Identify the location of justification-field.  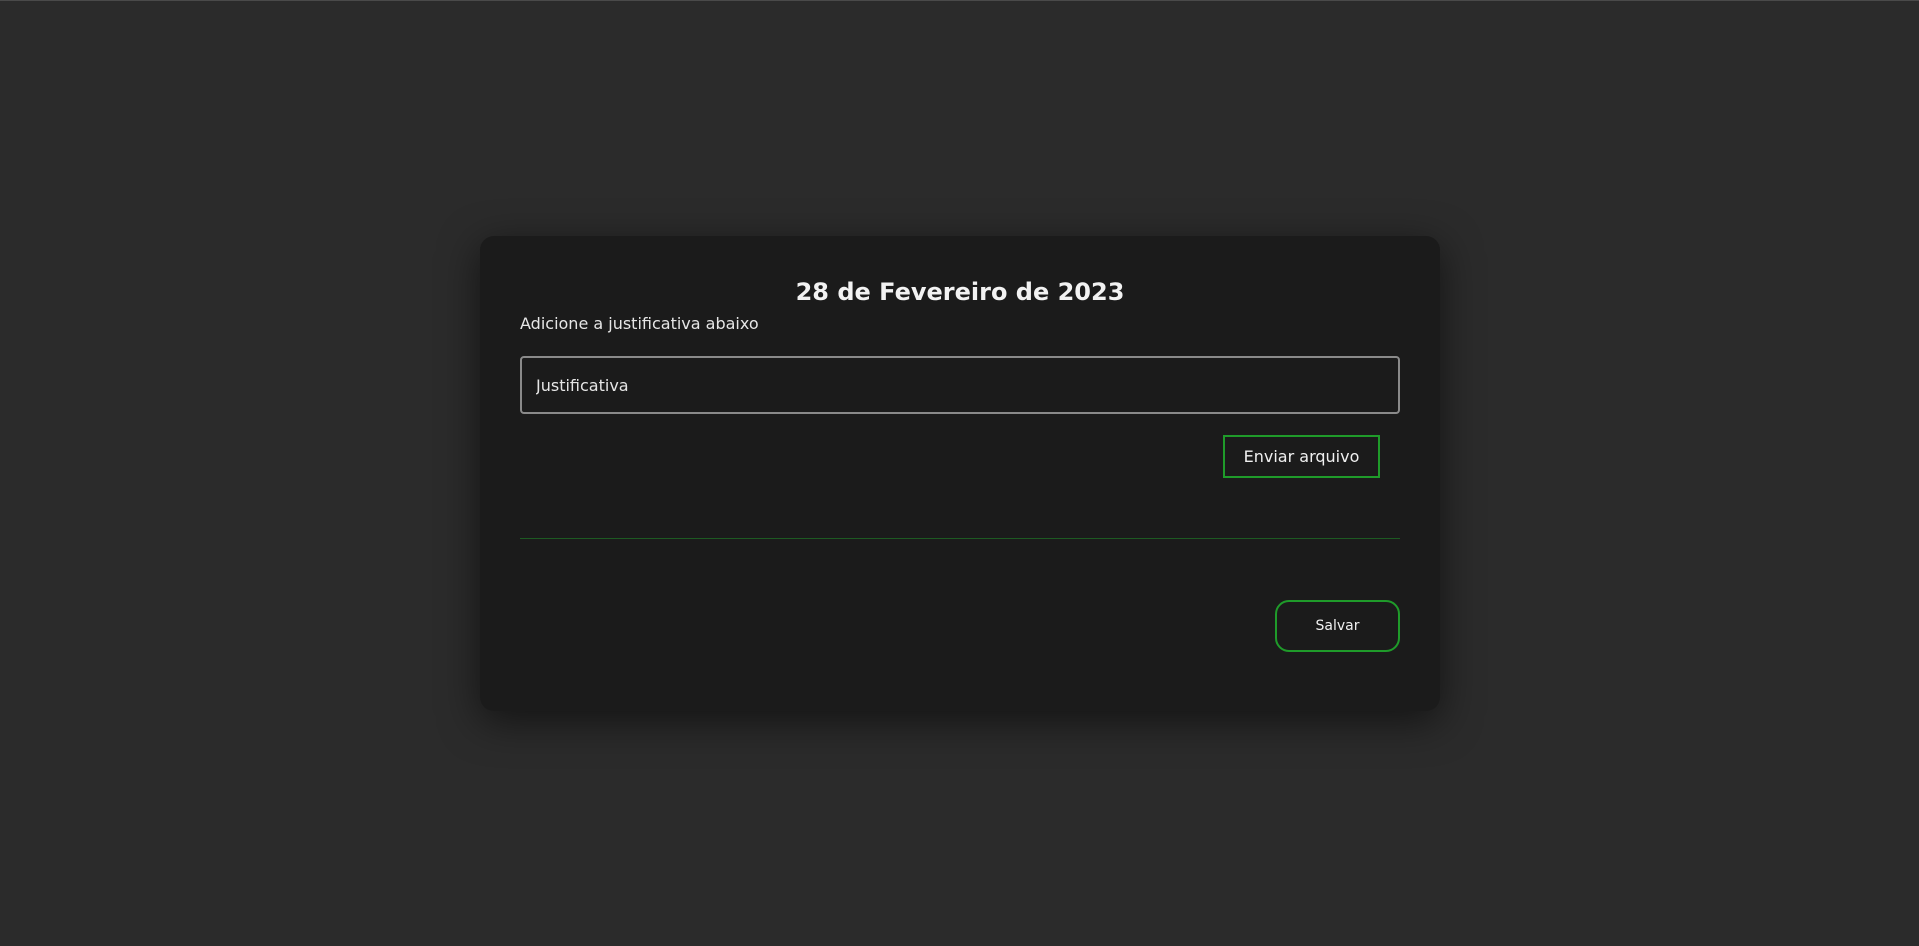
(960, 385).